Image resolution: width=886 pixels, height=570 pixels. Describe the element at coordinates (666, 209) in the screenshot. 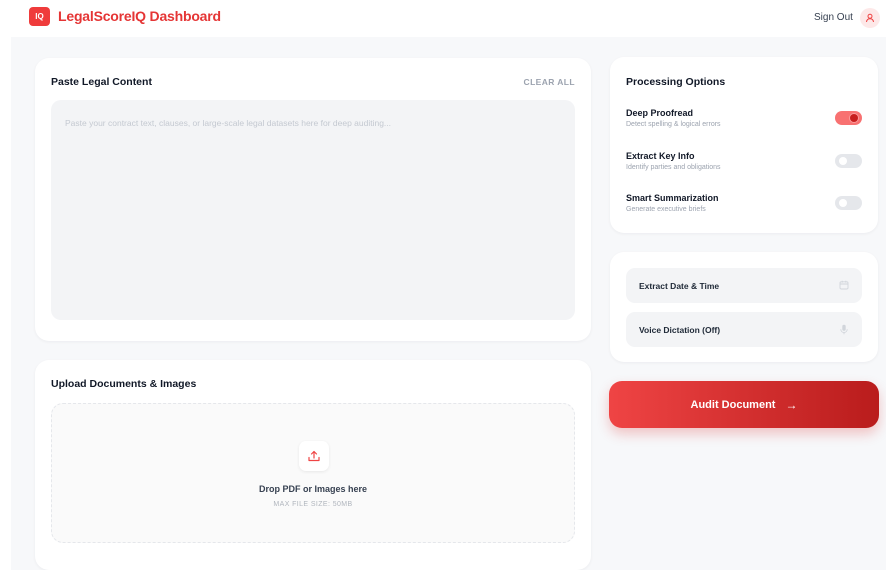

I see `option-subtitle: Generate executive briefs` at that location.